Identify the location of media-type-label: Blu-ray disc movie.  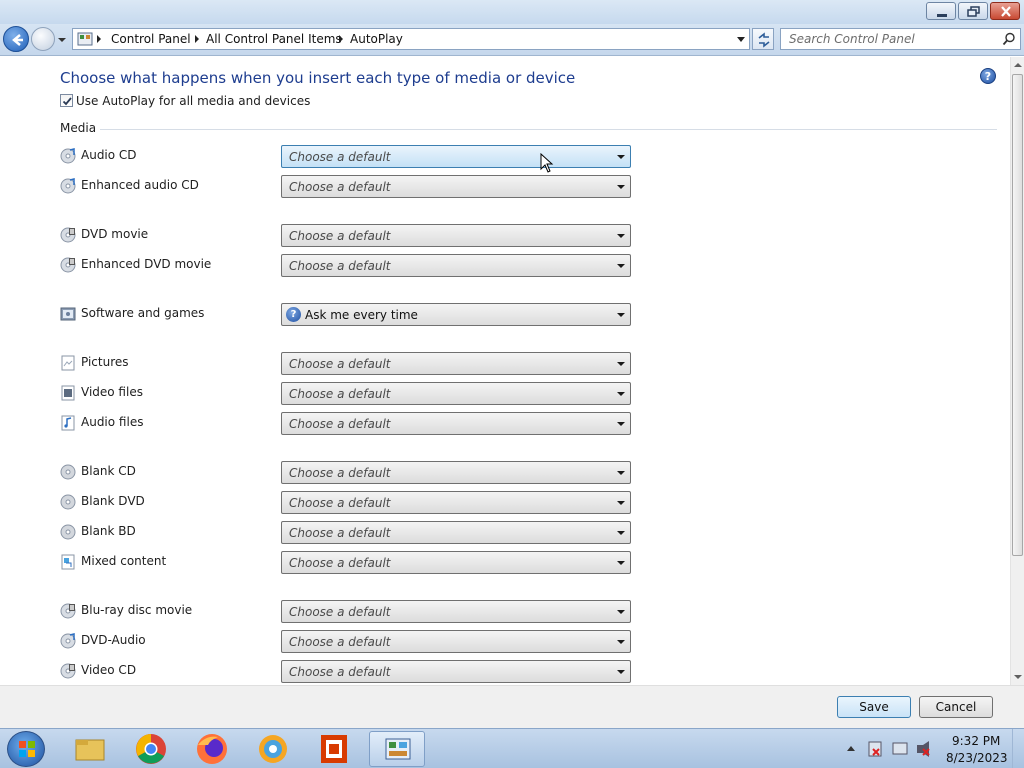
(137, 610).